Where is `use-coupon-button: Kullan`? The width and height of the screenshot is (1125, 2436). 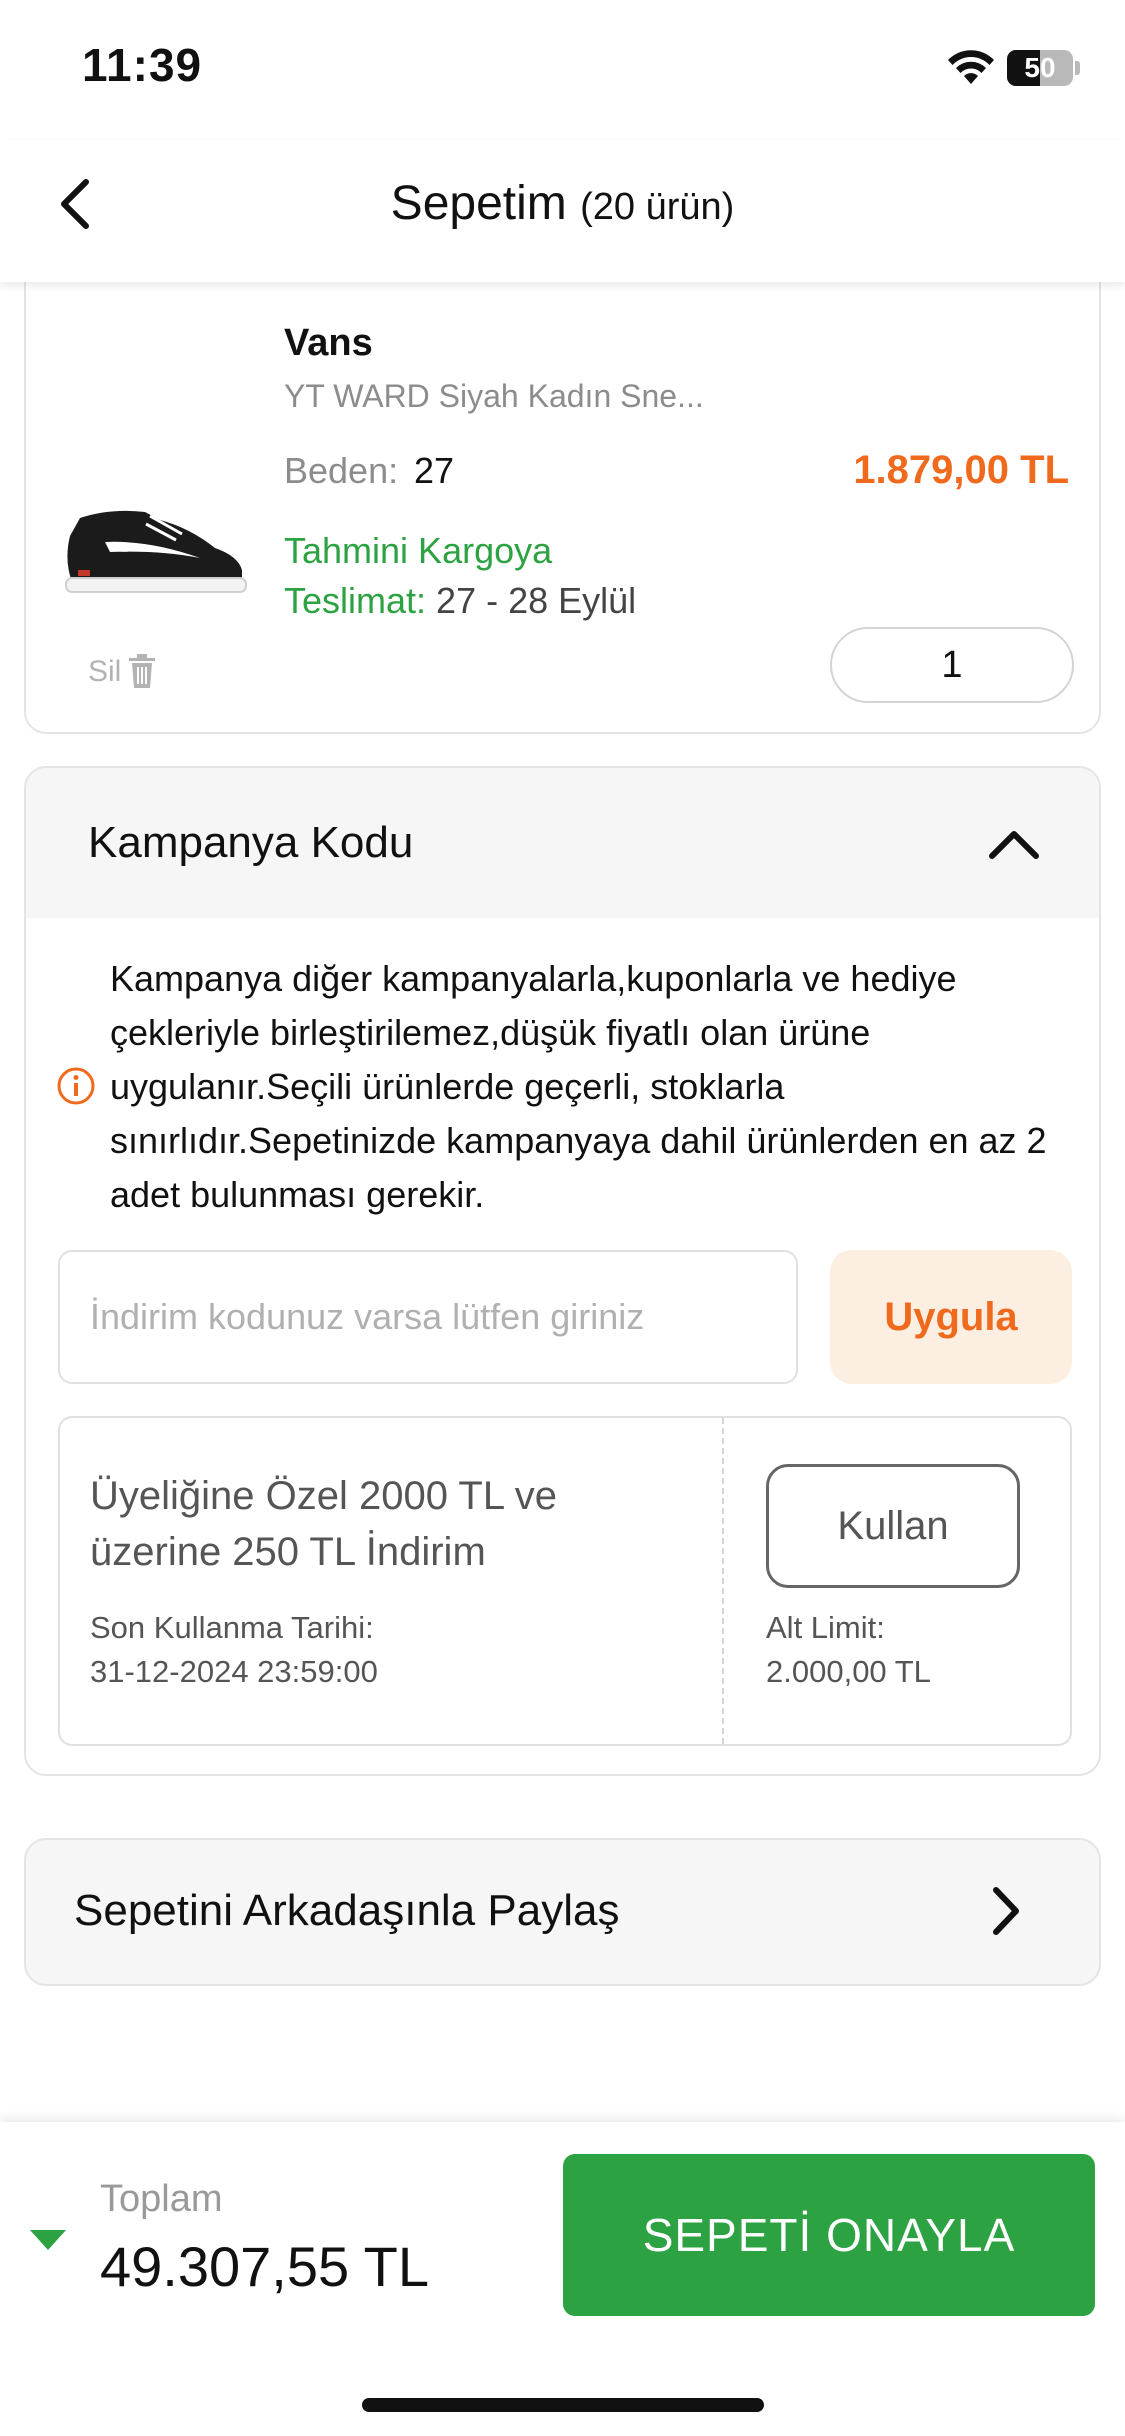
use-coupon-button: Kullan is located at coordinates (893, 1526).